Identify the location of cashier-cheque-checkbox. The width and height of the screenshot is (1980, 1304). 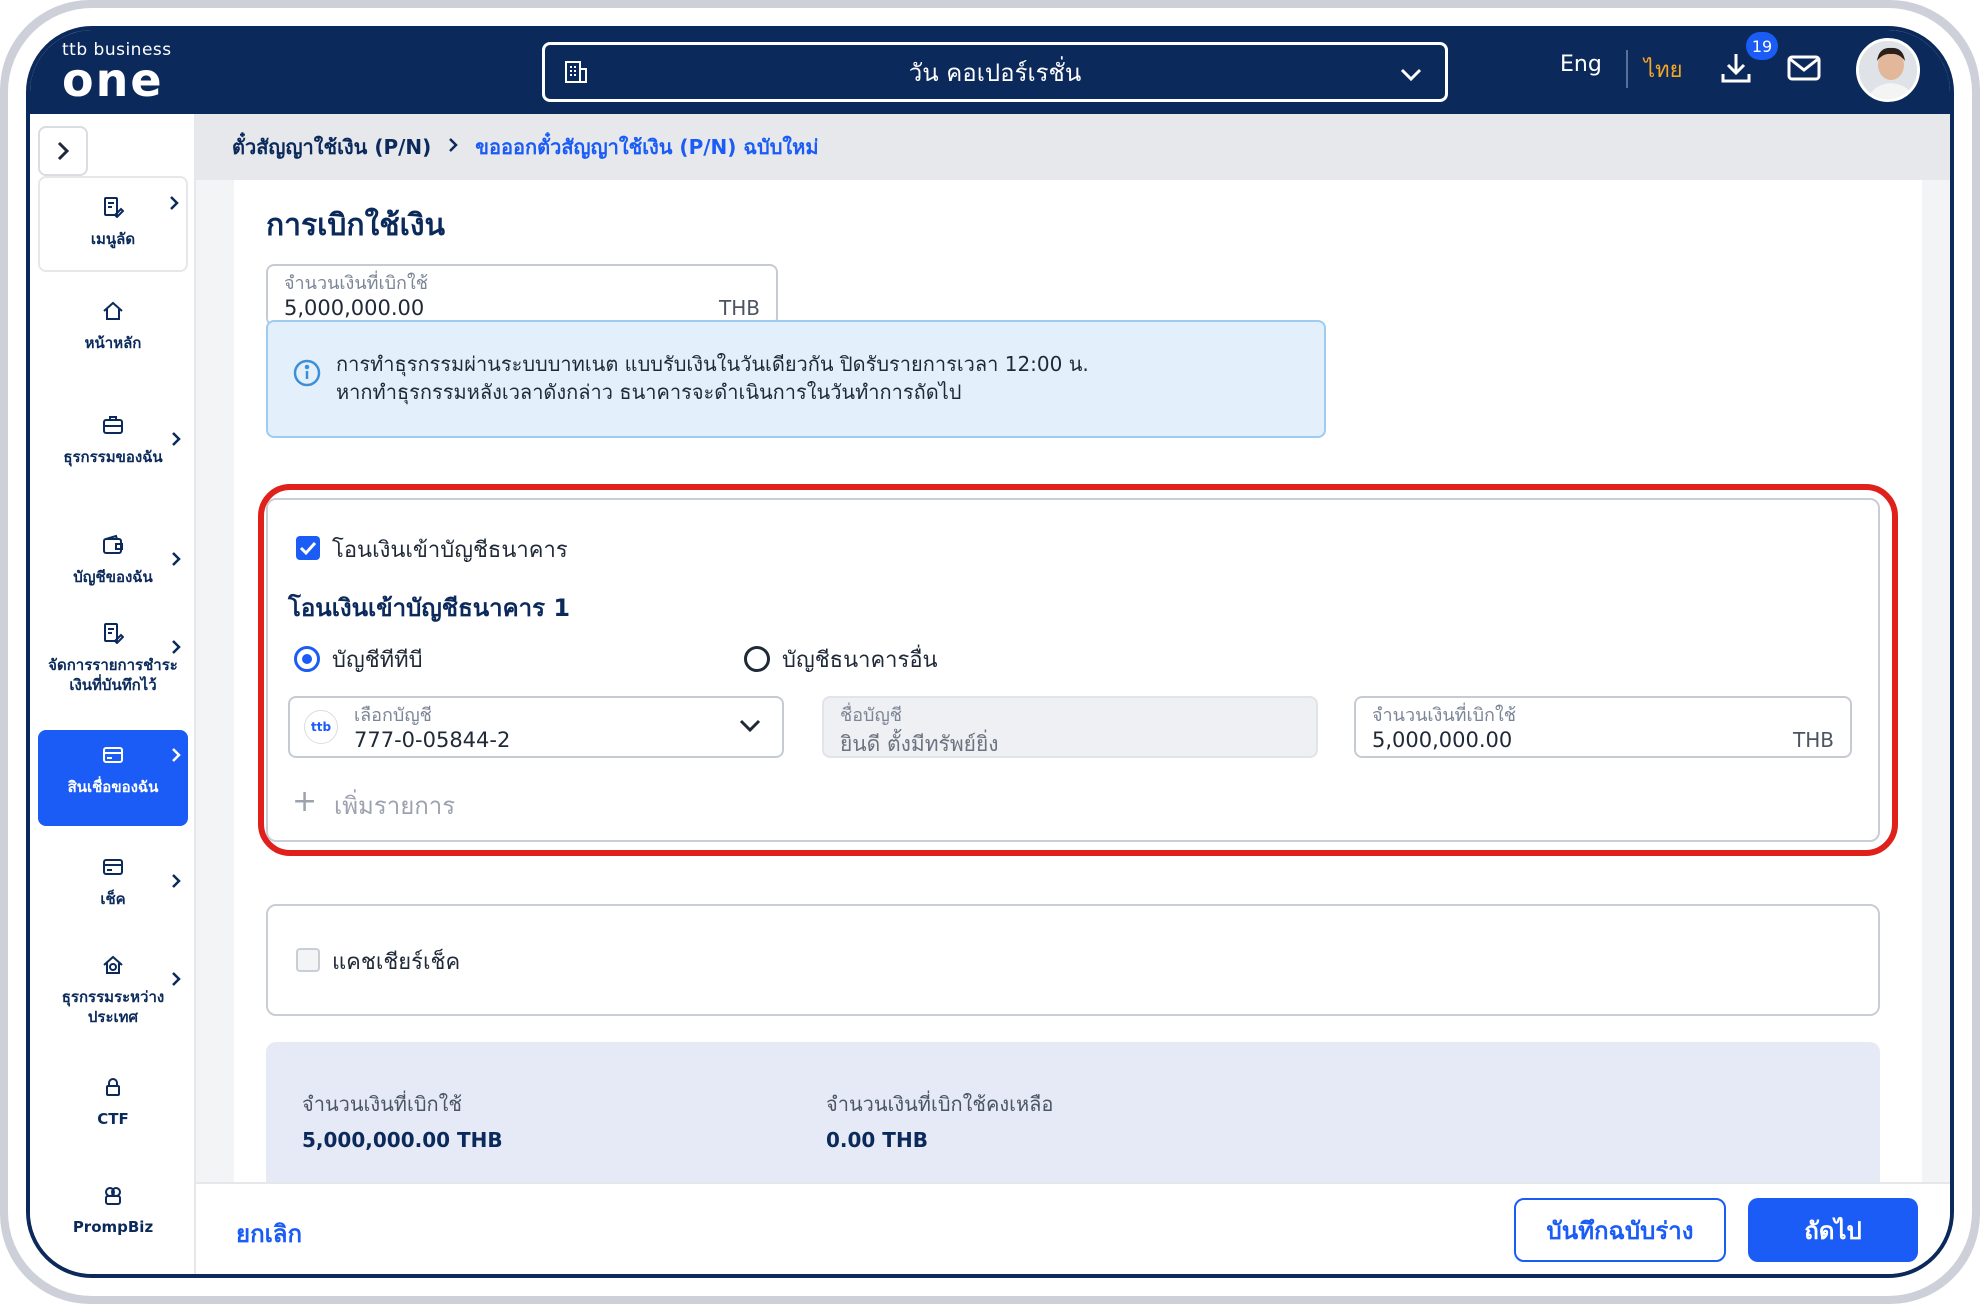
(308, 960).